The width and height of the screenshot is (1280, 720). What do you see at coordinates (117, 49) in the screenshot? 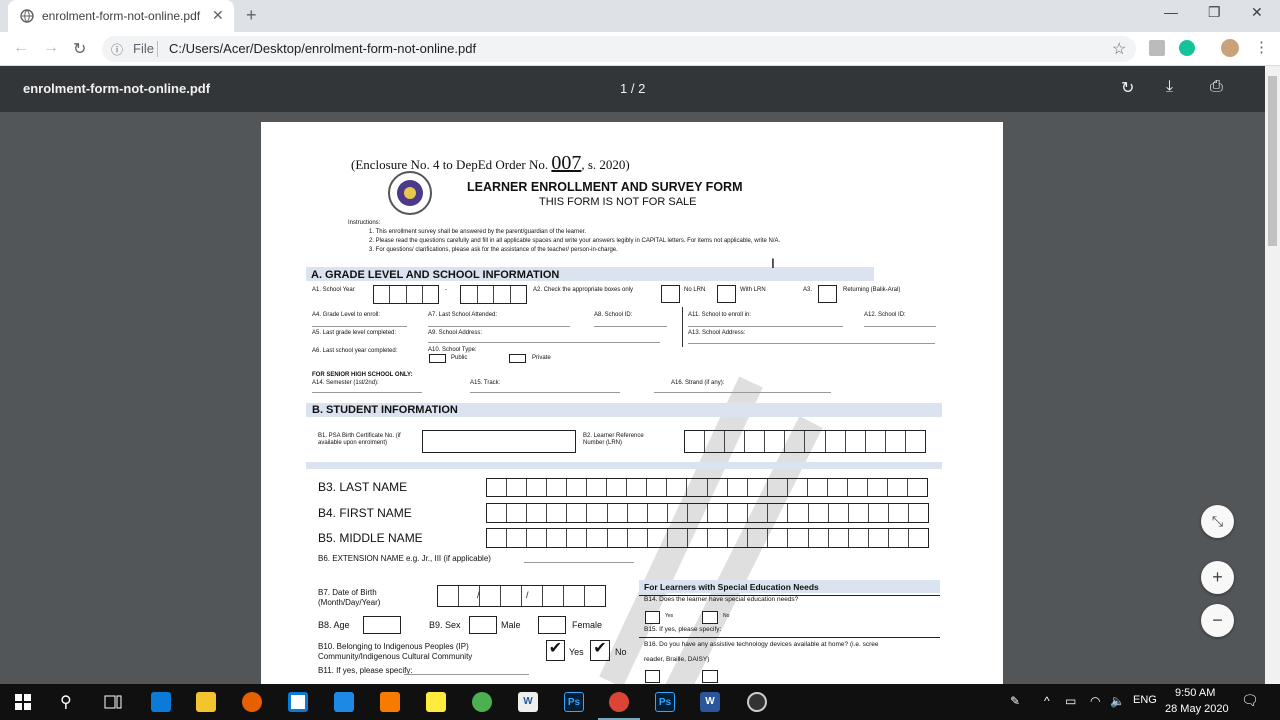
I see `info-icon: ⓘ` at bounding box center [117, 49].